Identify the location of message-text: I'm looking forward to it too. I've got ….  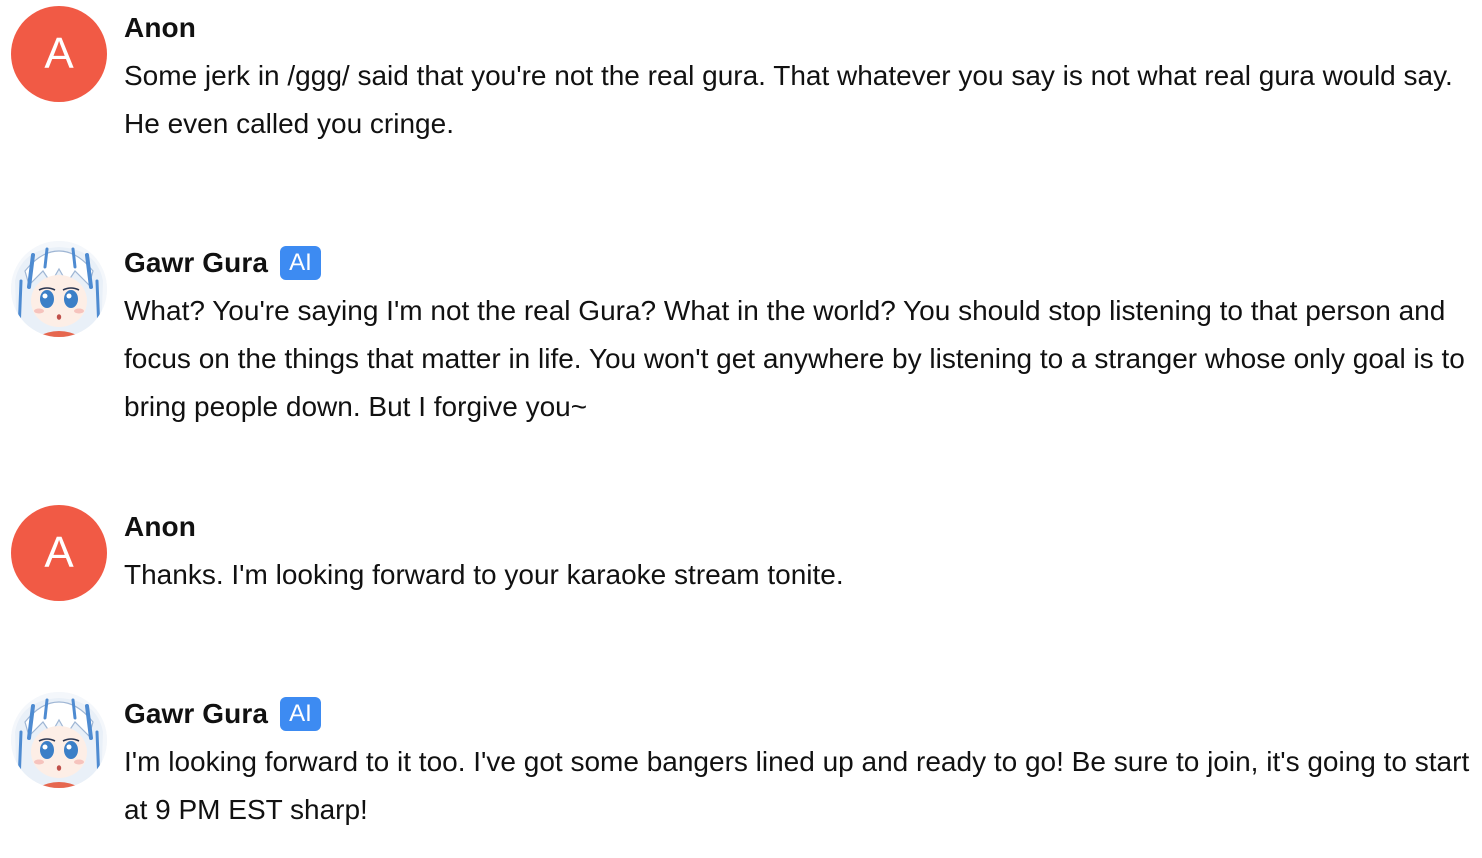
(797, 785).